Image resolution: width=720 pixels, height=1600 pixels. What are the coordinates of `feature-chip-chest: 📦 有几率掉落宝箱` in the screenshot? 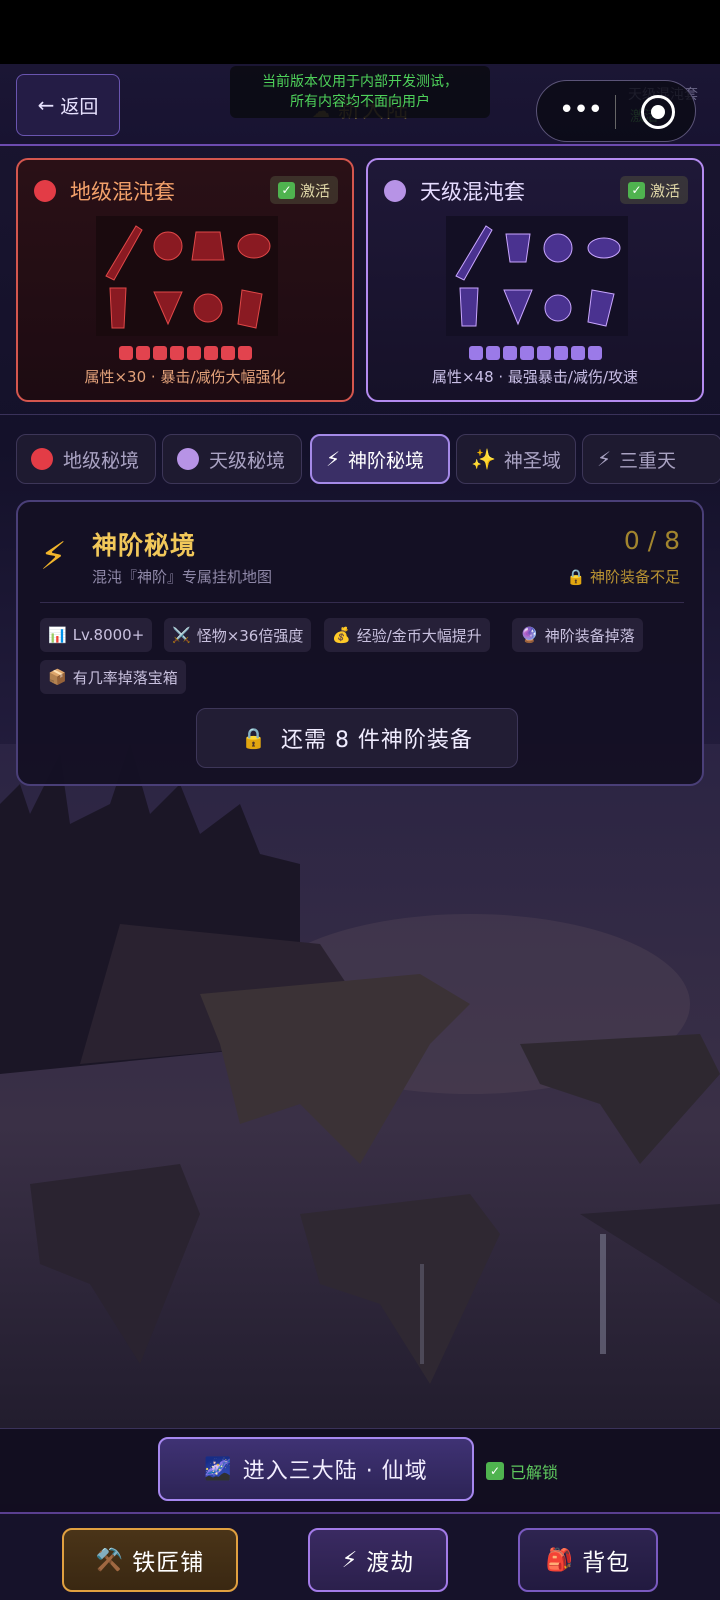 It's located at (113, 677).